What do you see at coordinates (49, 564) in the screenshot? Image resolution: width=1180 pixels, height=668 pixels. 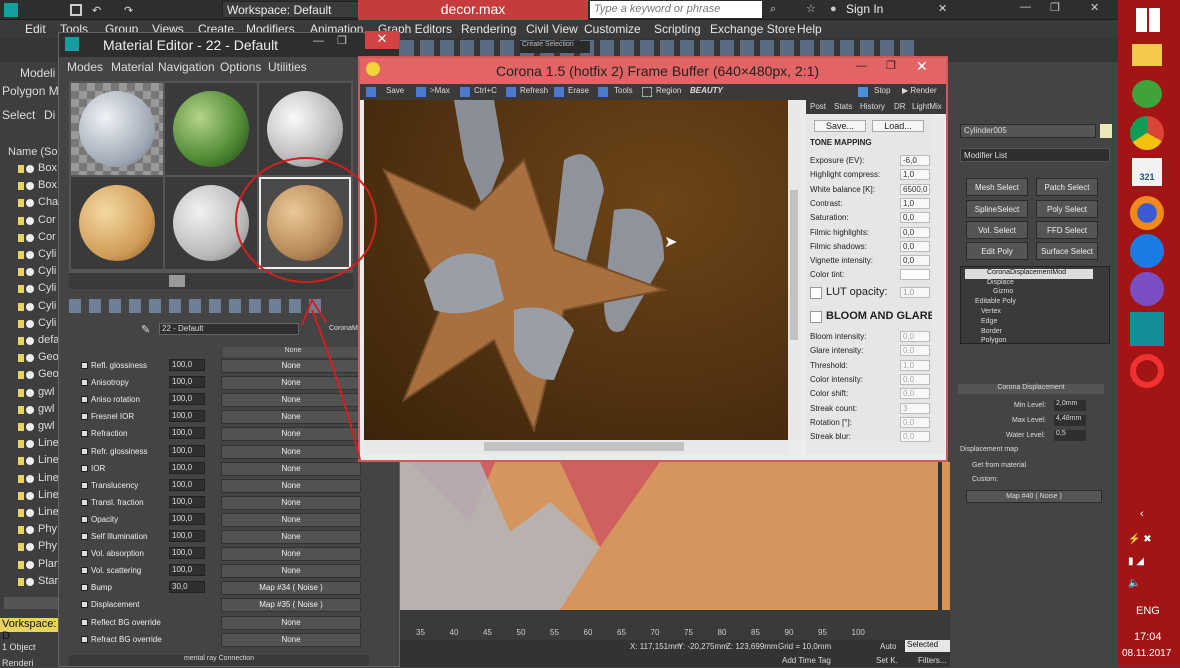 I see `scene-object-item: Plan` at bounding box center [49, 564].